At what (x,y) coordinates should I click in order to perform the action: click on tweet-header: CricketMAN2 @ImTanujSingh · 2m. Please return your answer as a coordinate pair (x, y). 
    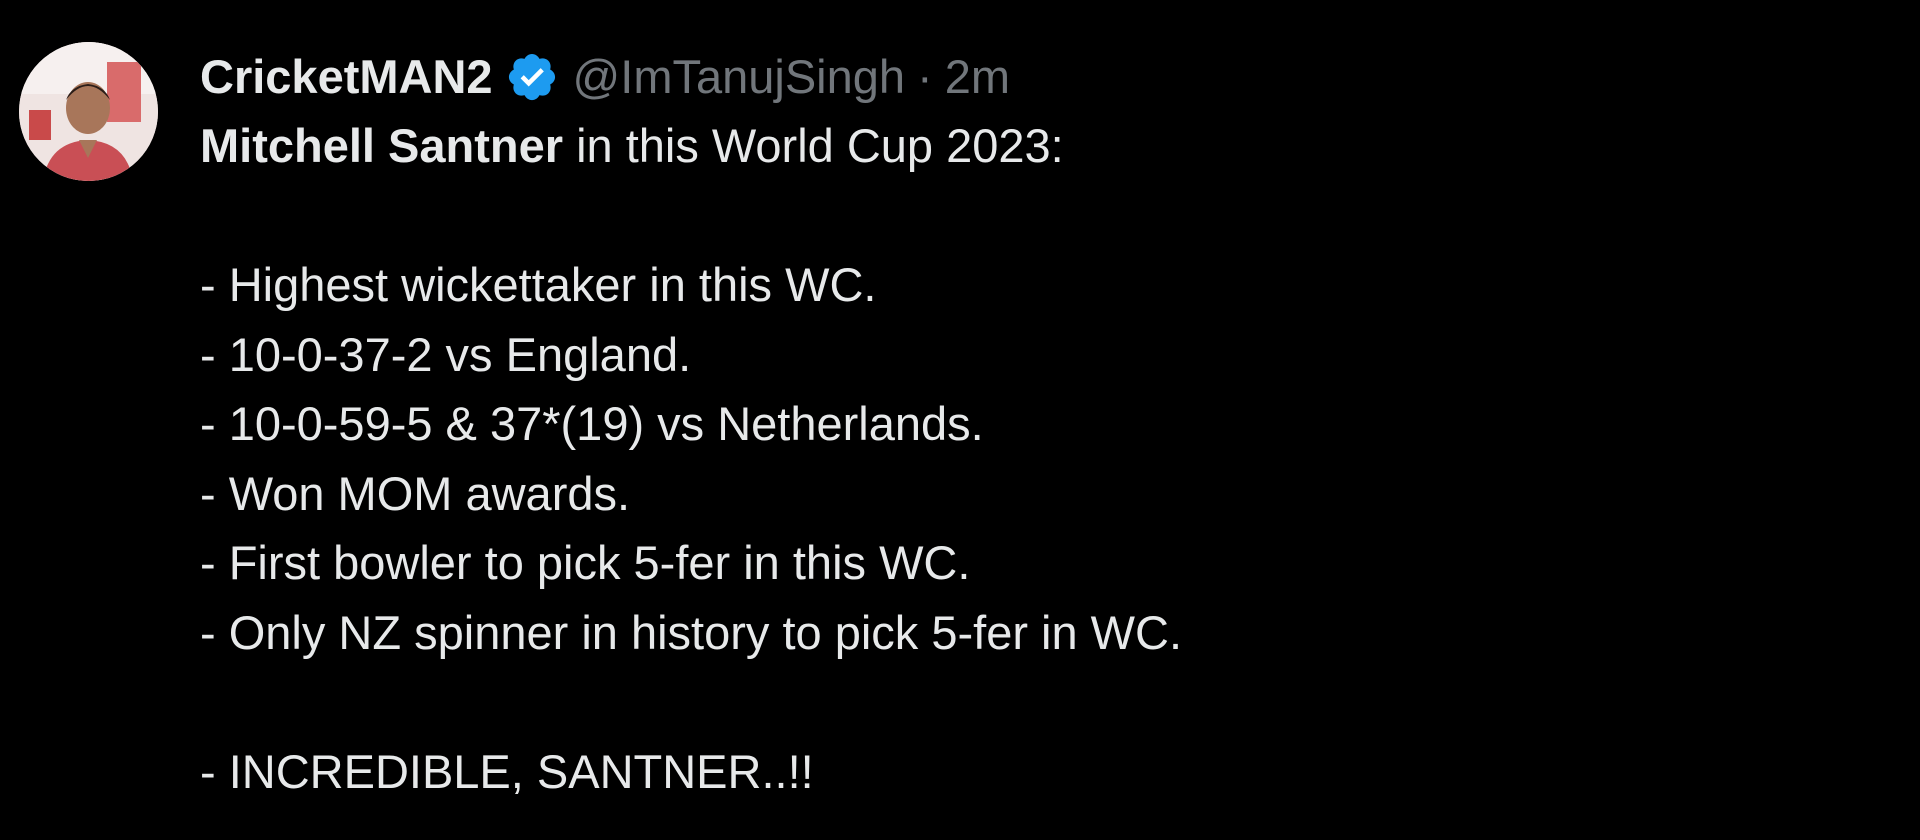
    Looking at the image, I should click on (1040, 77).